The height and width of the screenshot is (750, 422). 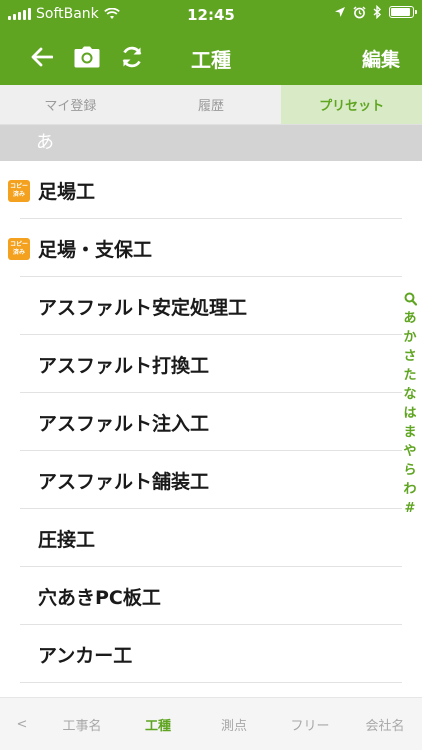 What do you see at coordinates (211, 15) in the screenshot?
I see `status-bar: SoftBank 12:45` at bounding box center [211, 15].